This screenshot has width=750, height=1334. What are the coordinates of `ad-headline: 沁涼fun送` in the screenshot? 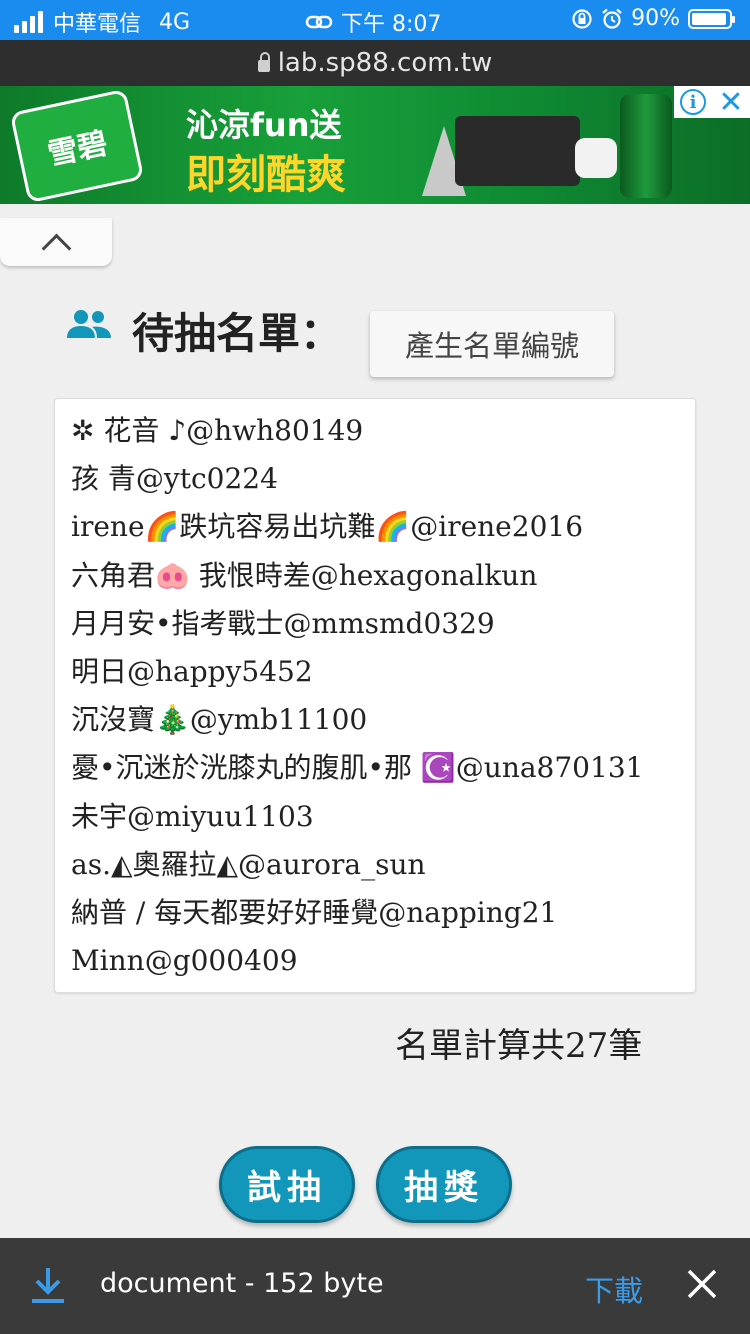 It's located at (264, 125).